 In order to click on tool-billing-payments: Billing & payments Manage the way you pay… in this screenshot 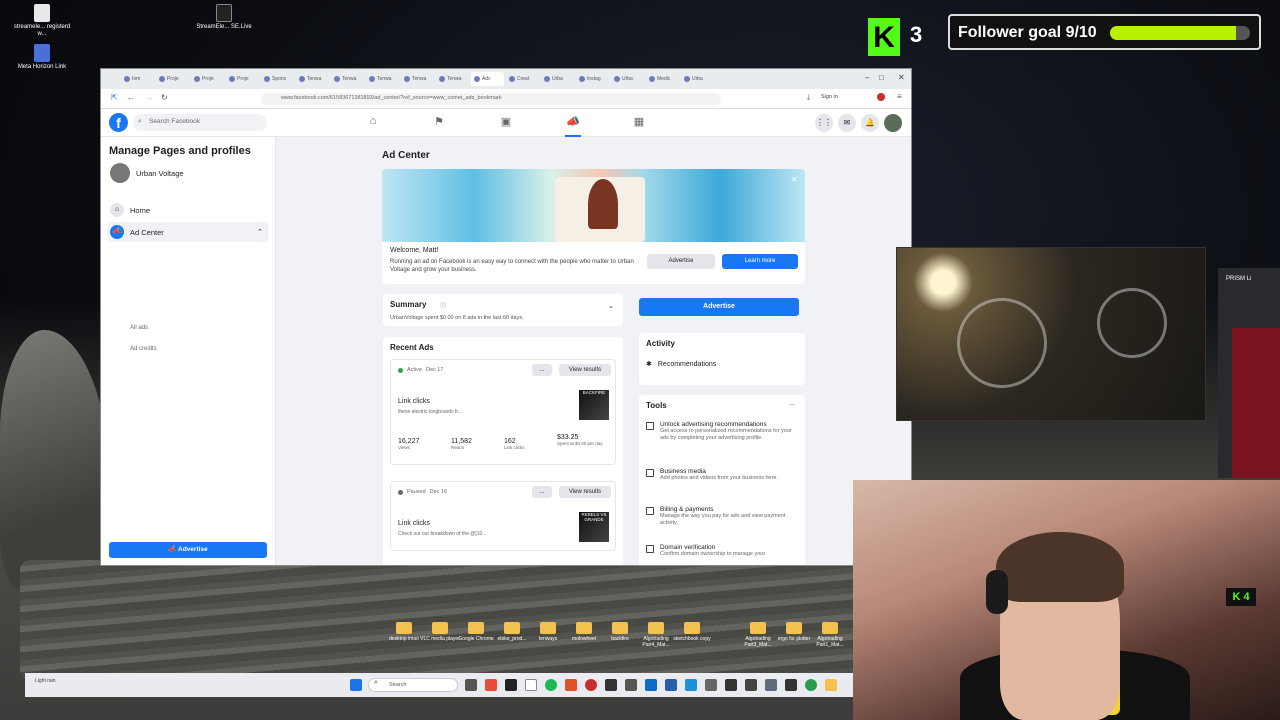, I will do `click(722, 516)`.